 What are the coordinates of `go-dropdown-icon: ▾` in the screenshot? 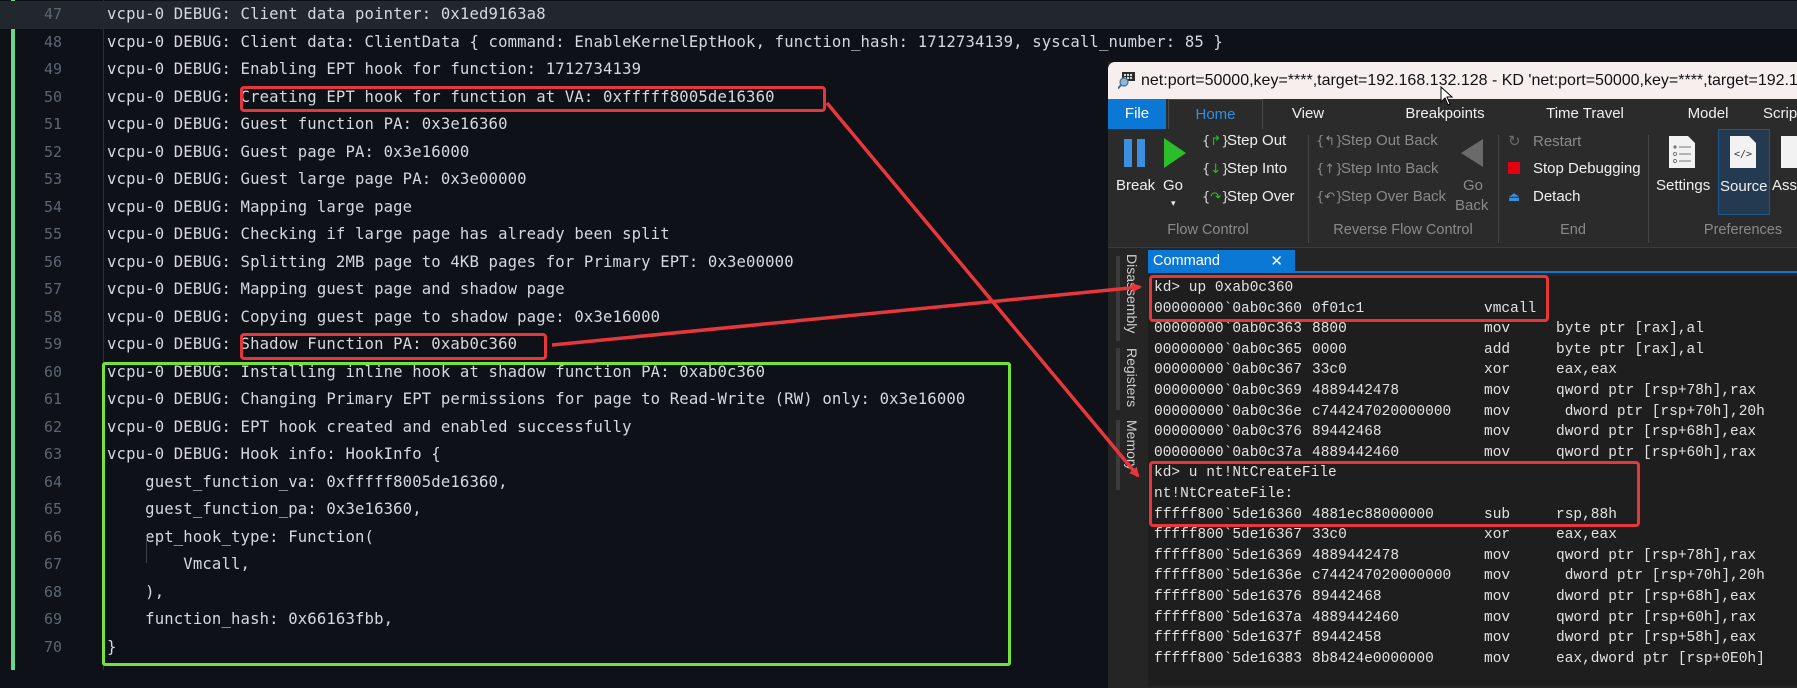 It's located at (1173, 204).